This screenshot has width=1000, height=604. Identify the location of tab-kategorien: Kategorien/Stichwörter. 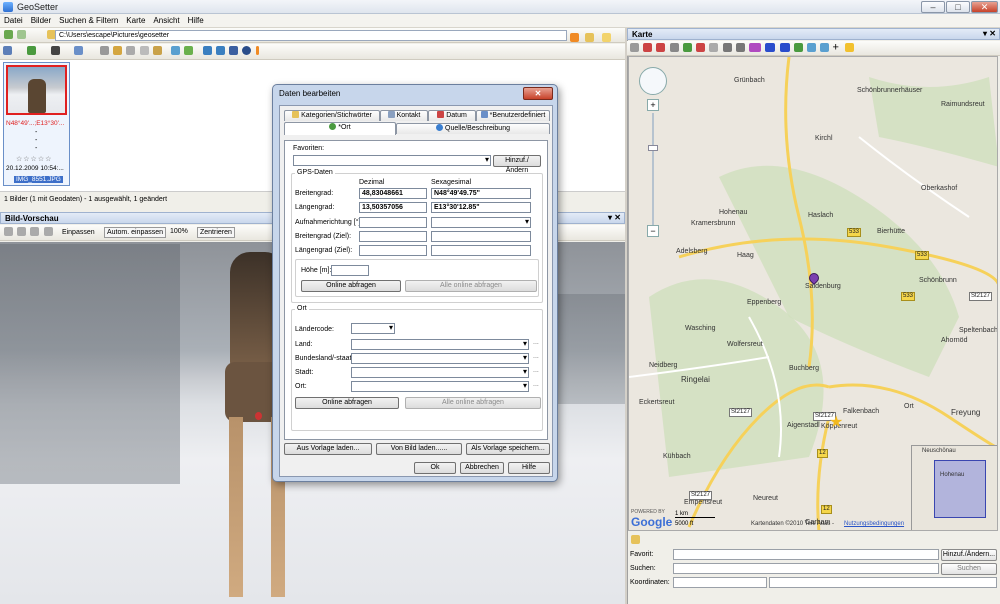
(332, 115).